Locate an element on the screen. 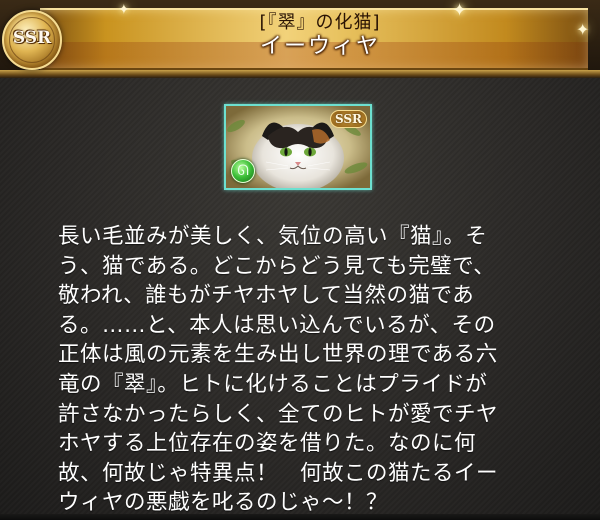  character-card-thumbnail: SSR ᘏ is located at coordinates (298, 147).